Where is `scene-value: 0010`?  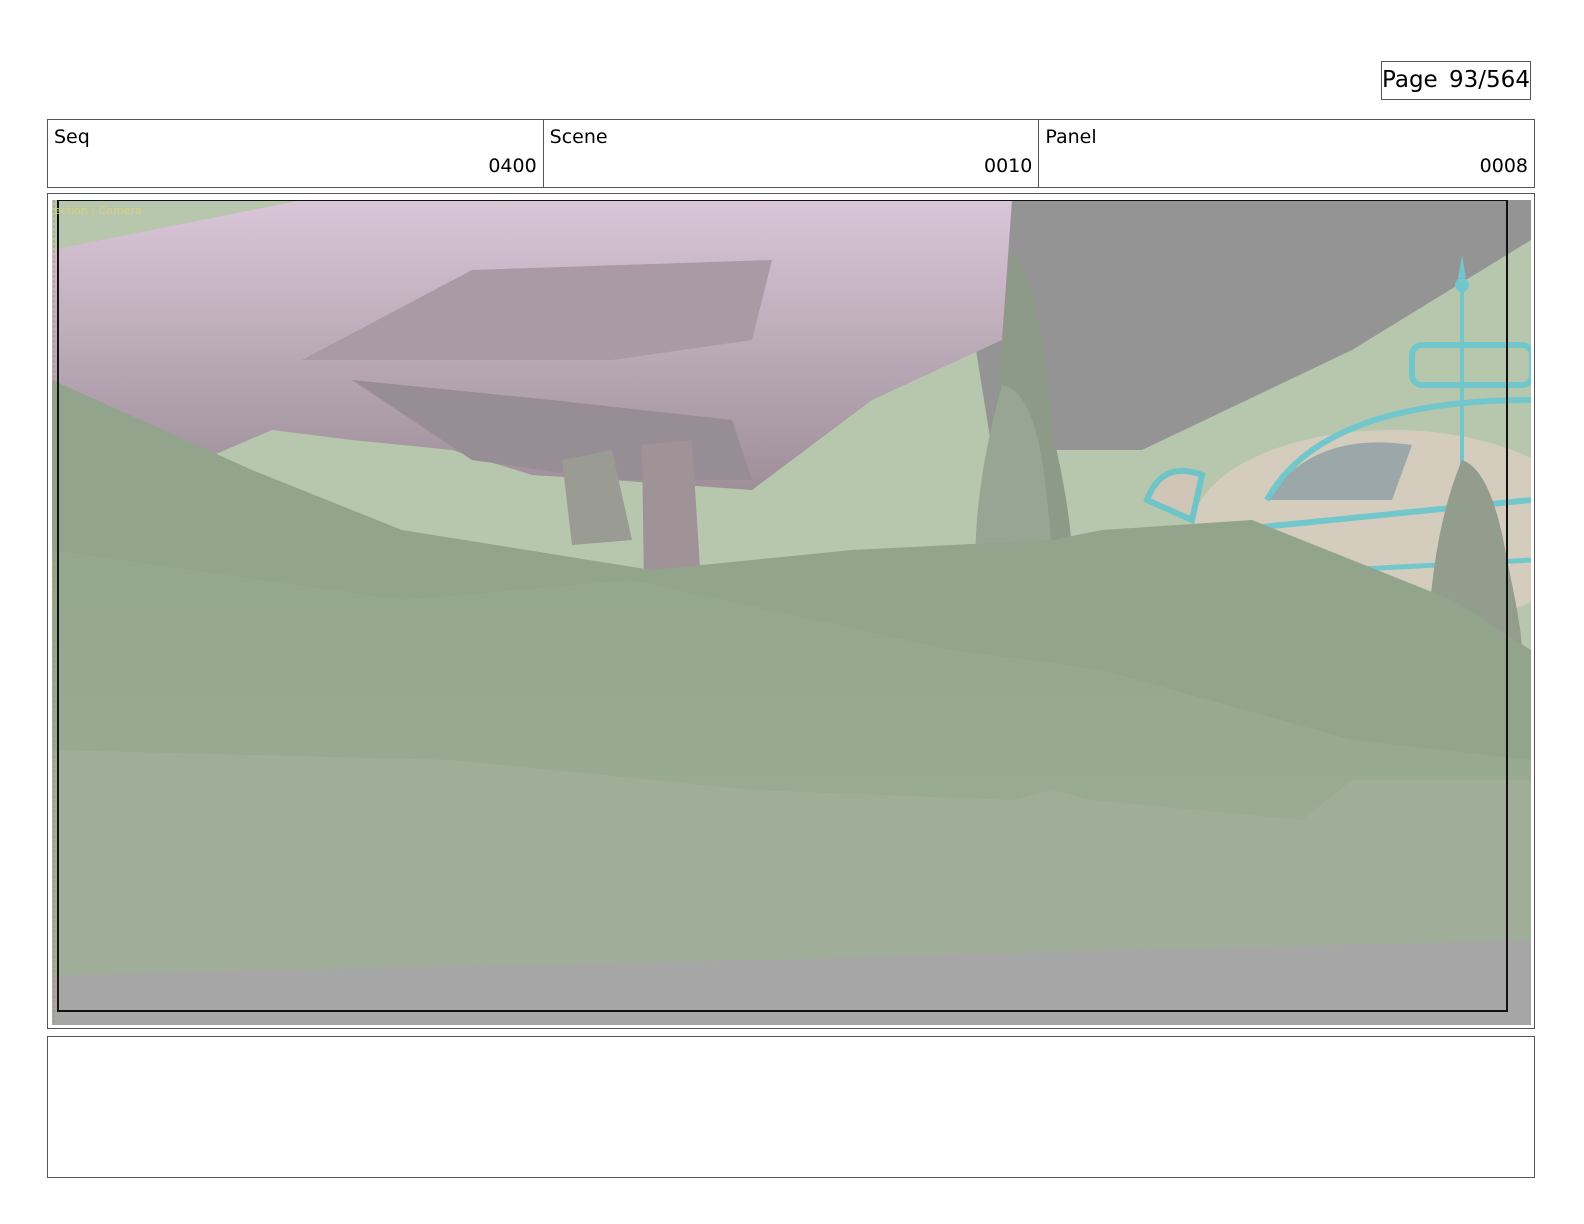 scene-value: 0010 is located at coordinates (1008, 166).